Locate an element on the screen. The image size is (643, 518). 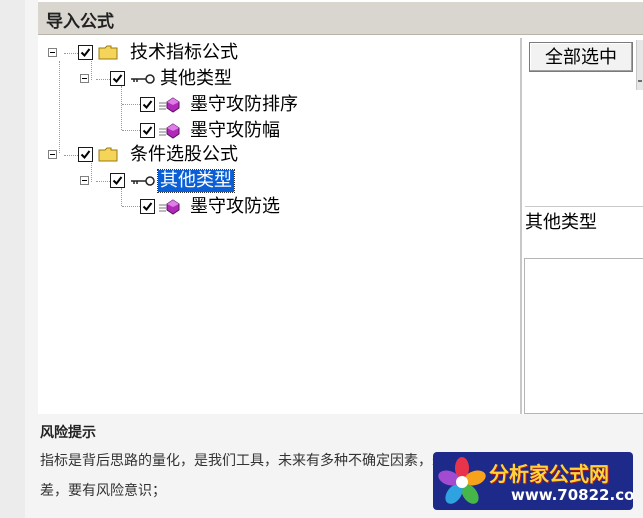
tree-node-label: 技术指标公式 is located at coordinates (184, 52).